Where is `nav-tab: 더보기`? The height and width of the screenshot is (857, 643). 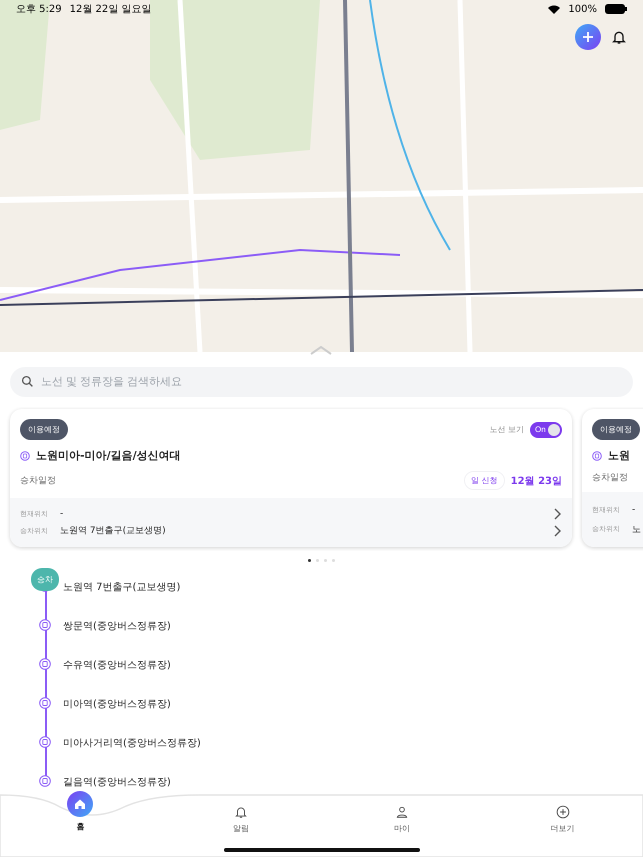
nav-tab: 더보기 is located at coordinates (562, 819).